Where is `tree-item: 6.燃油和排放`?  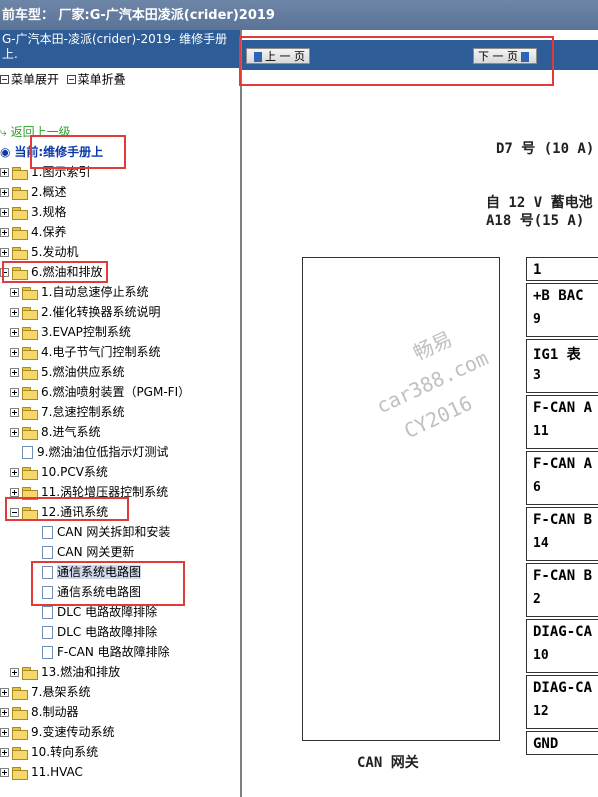 tree-item: 6.燃油和排放 is located at coordinates (51, 272).